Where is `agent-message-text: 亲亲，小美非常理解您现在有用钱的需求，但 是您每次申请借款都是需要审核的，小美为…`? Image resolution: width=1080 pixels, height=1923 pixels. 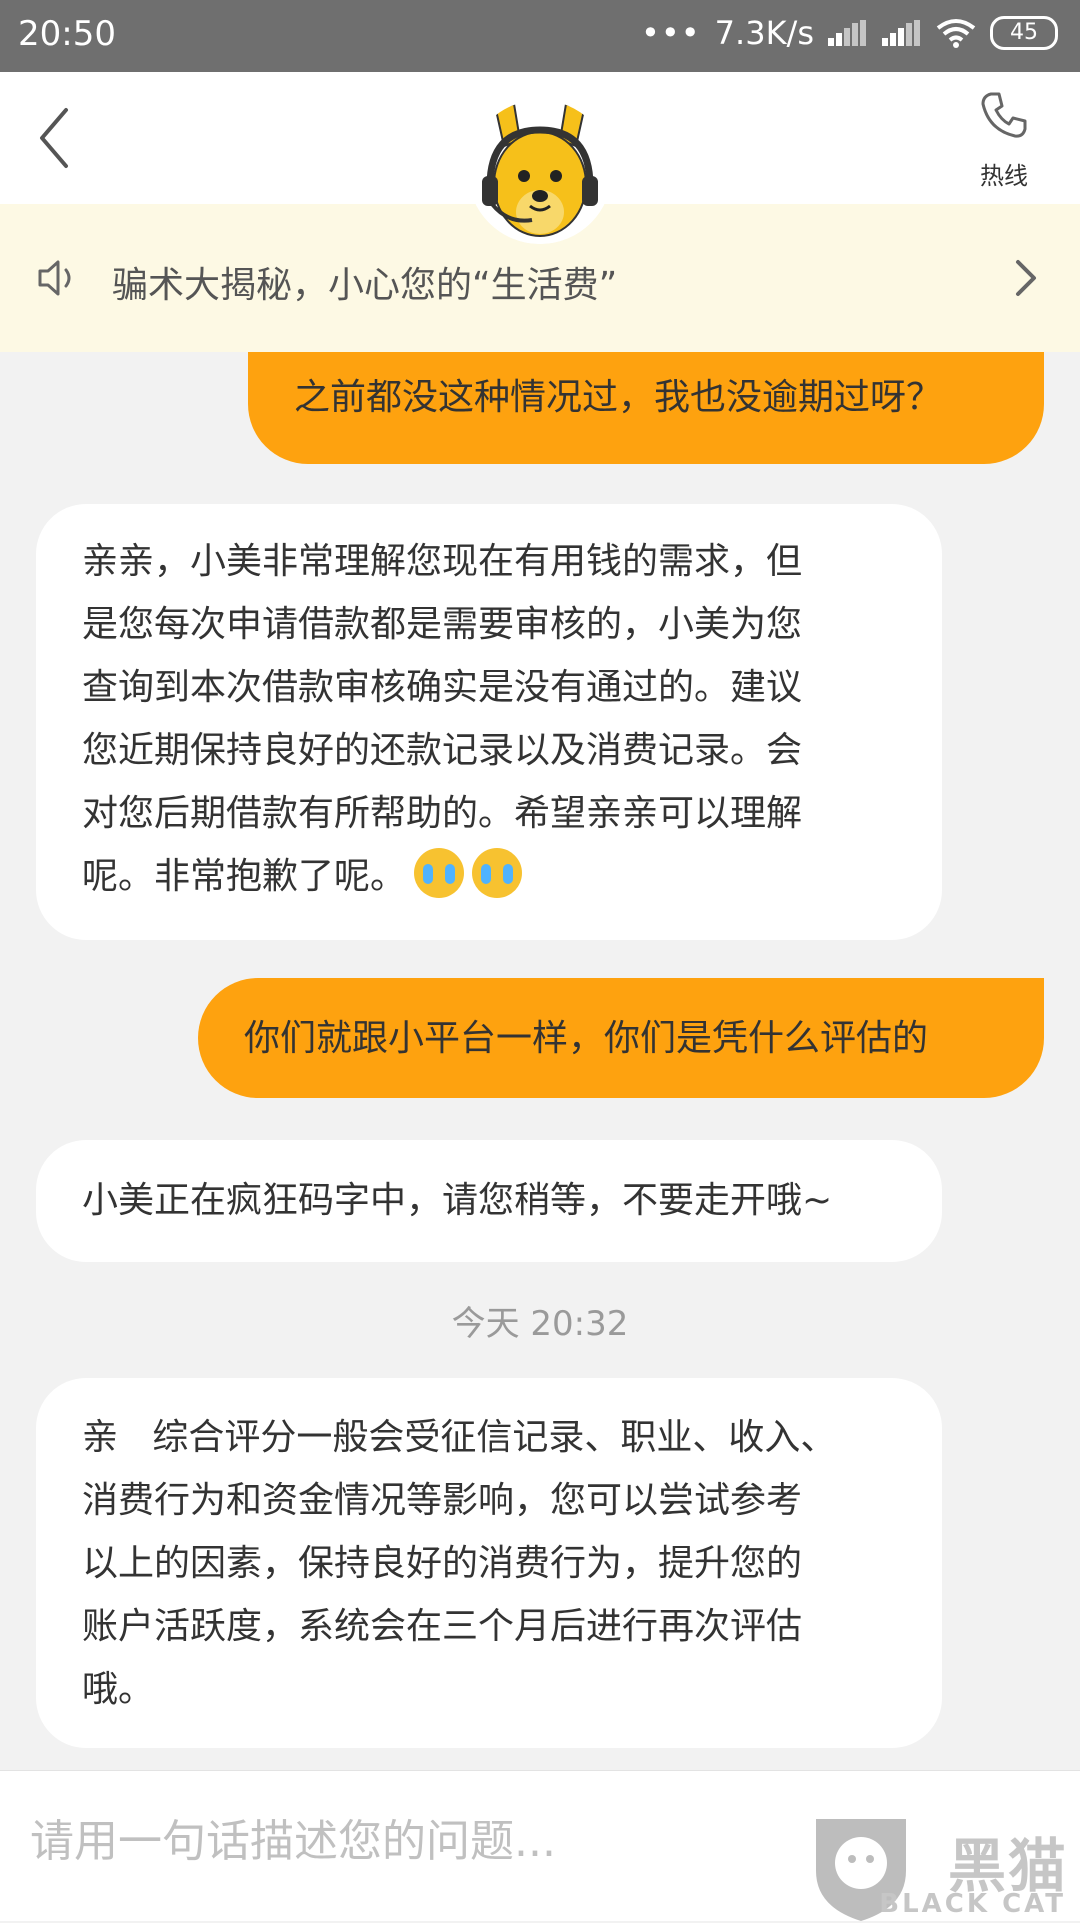 agent-message-text: 亲亲，小美非常理解您现在有用钱的需求，但 是您每次申请借款都是需要审核的，小美为… is located at coordinates (442, 719).